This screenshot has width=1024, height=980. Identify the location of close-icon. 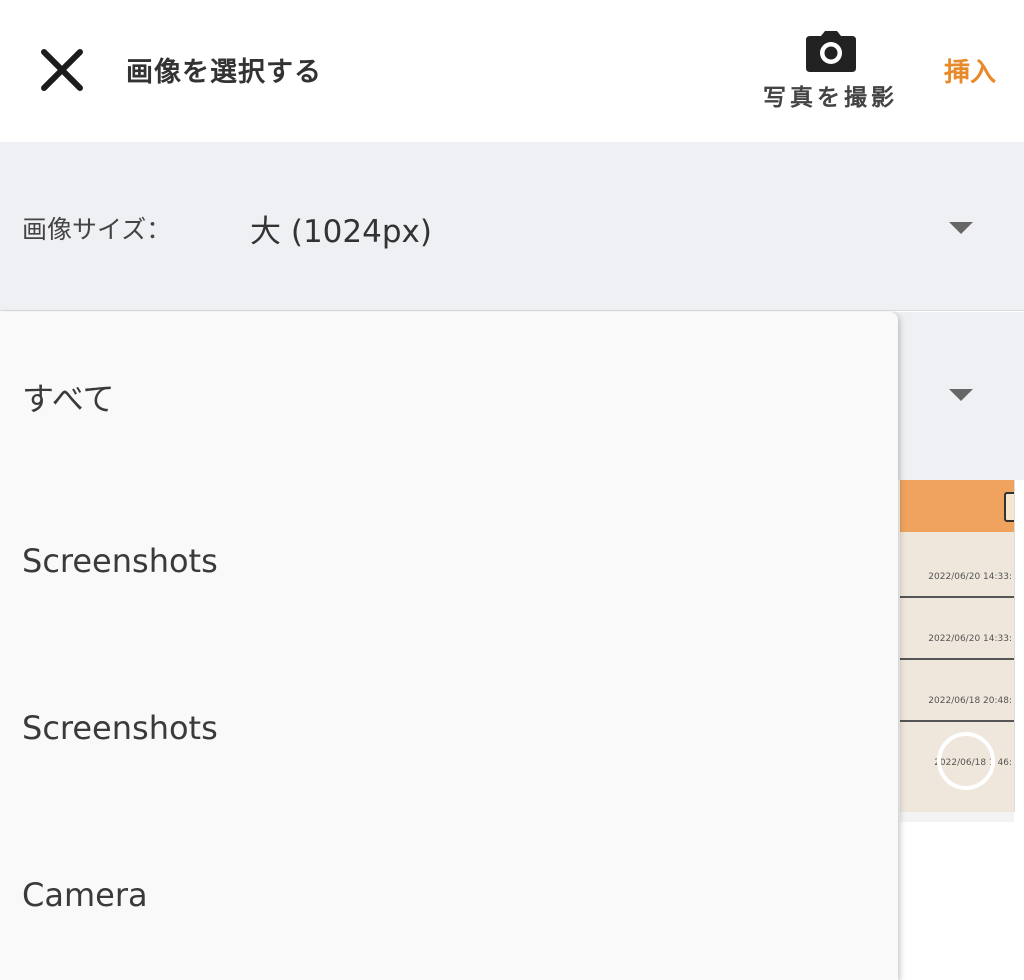
(62, 70).